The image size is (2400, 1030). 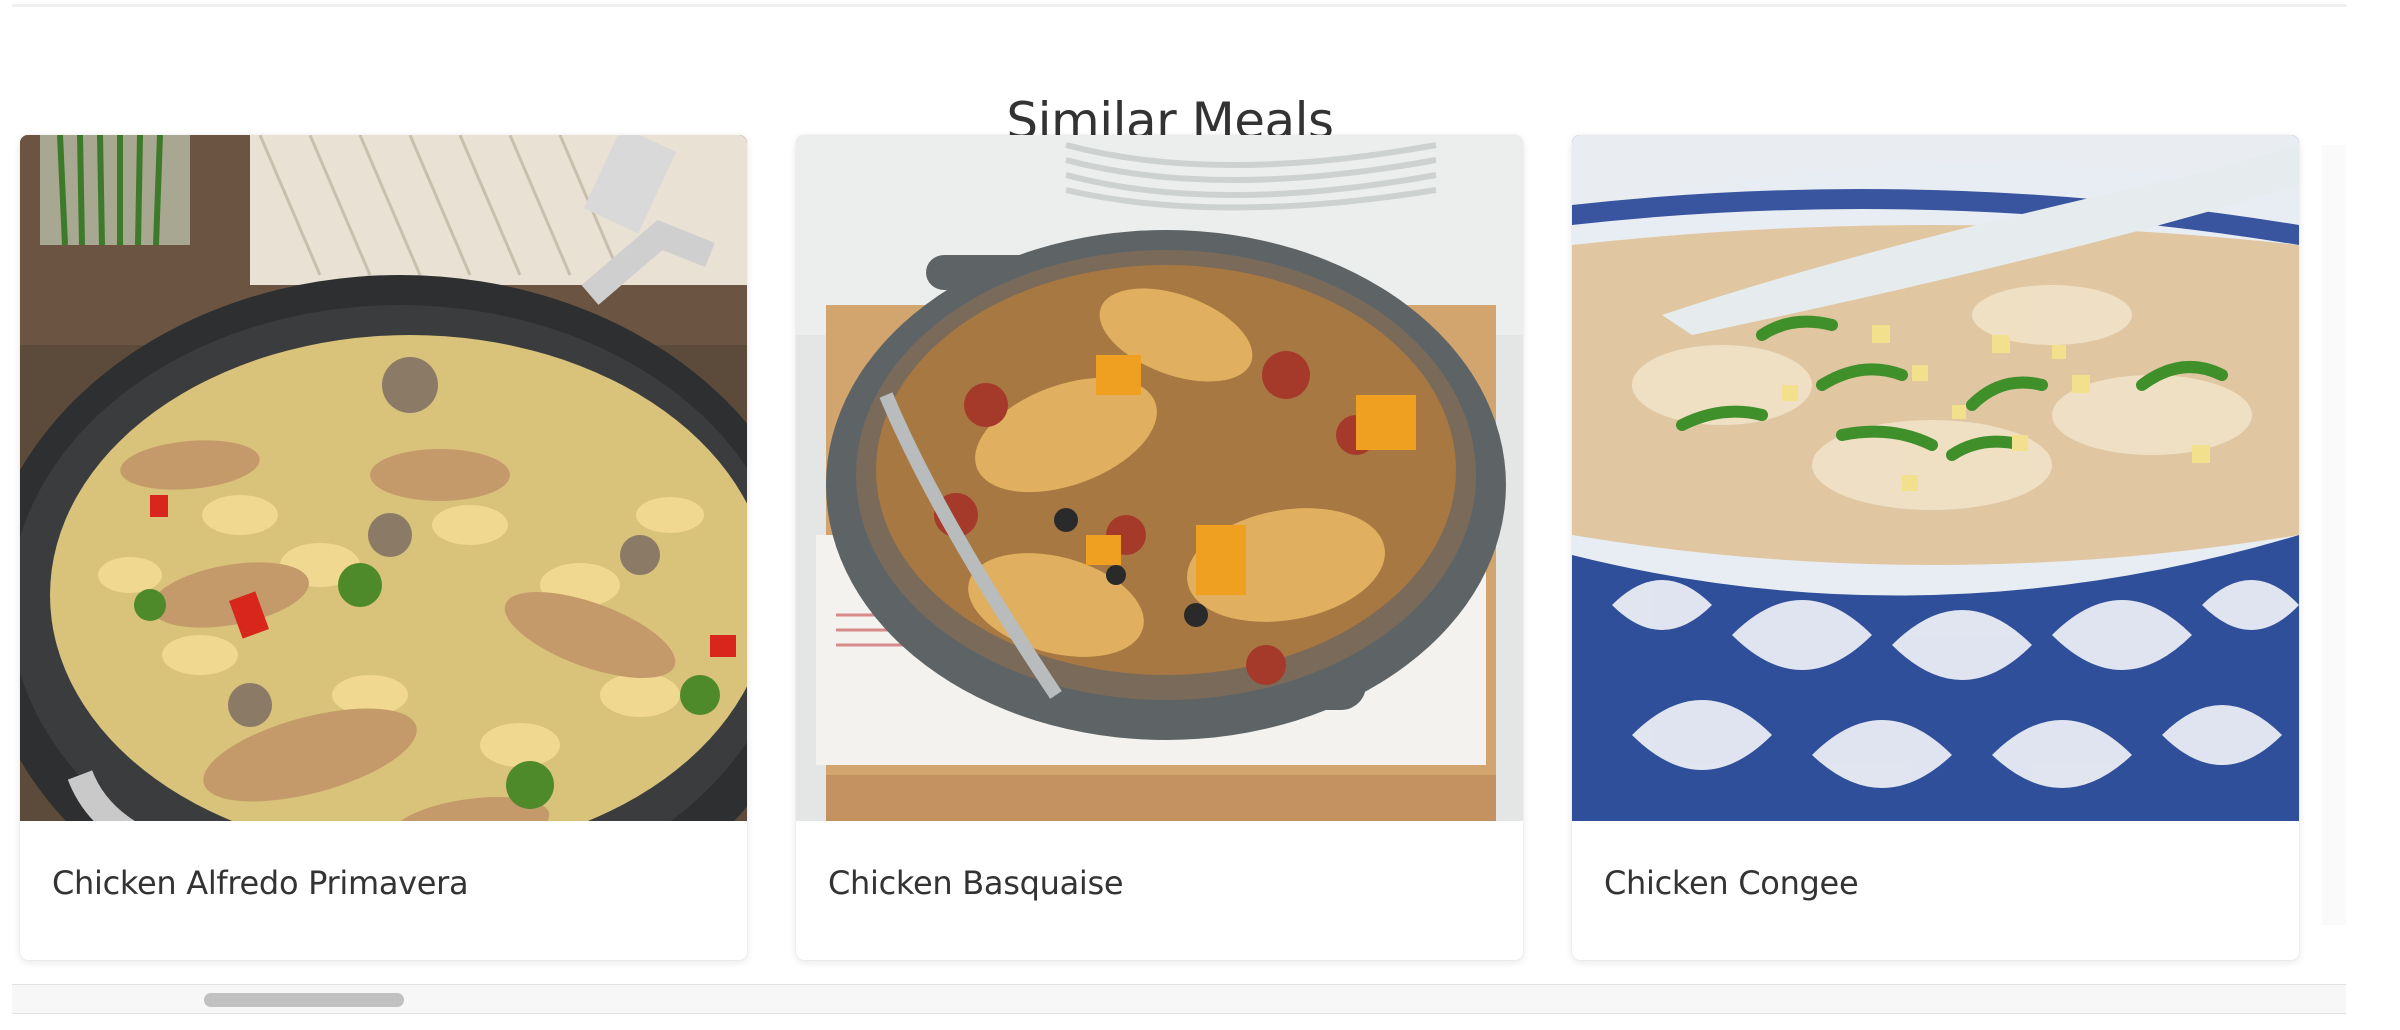 I want to click on meal-title: Chicken Basquaise, so click(x=976, y=883).